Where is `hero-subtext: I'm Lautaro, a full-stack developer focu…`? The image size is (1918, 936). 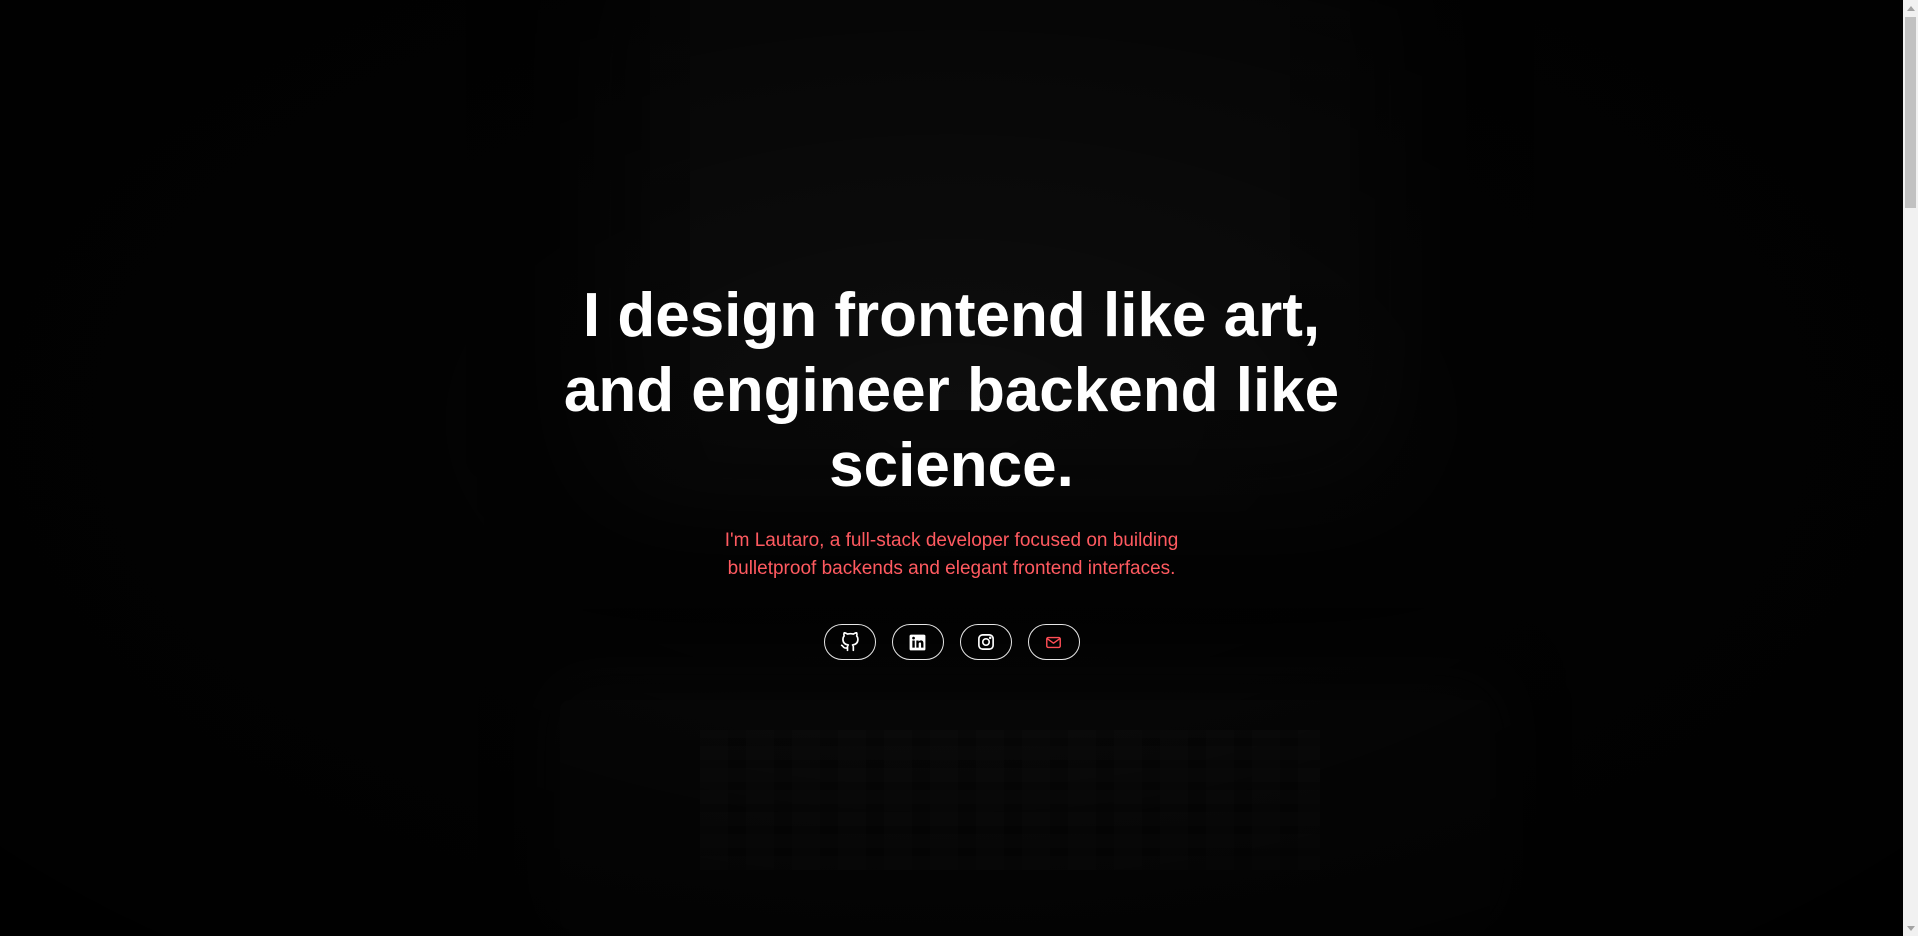
hero-subtext: I'm Lautaro, a full-stack developer focu… is located at coordinates (951, 554).